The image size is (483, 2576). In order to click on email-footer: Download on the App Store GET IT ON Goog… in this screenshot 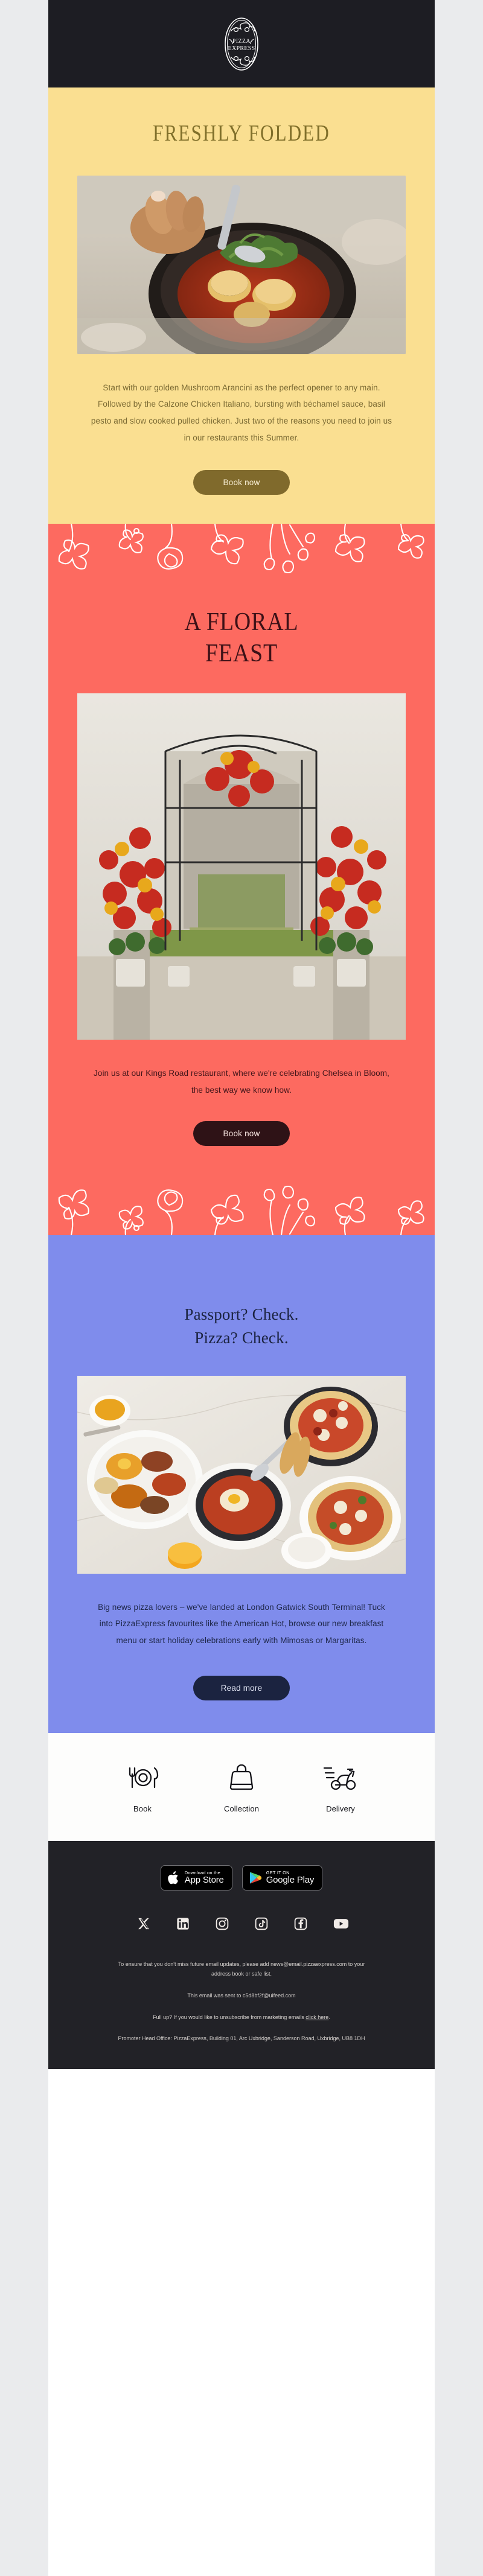, I will do `click(241, 1955)`.